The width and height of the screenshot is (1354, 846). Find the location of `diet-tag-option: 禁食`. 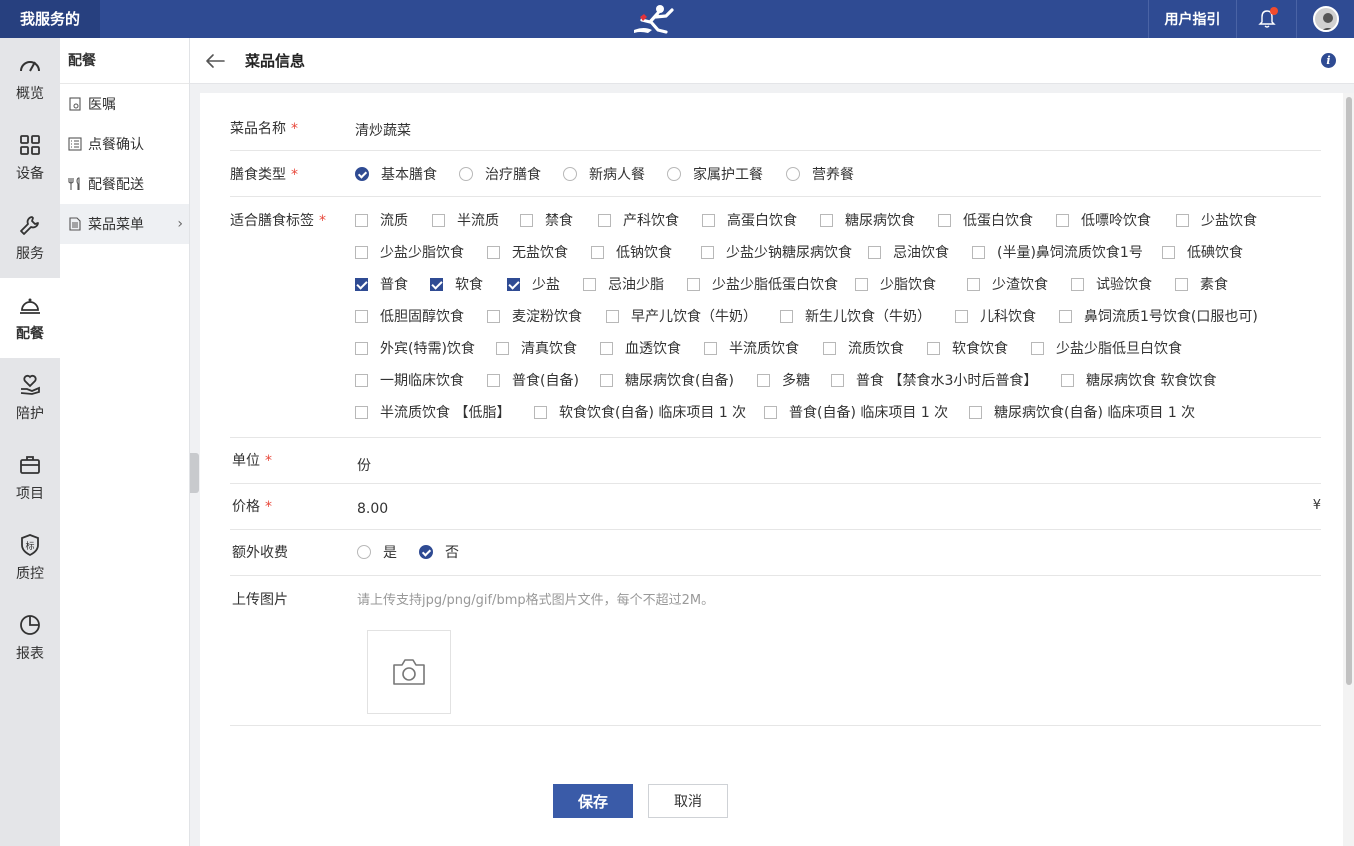

diet-tag-option: 禁食 is located at coordinates (546, 220).